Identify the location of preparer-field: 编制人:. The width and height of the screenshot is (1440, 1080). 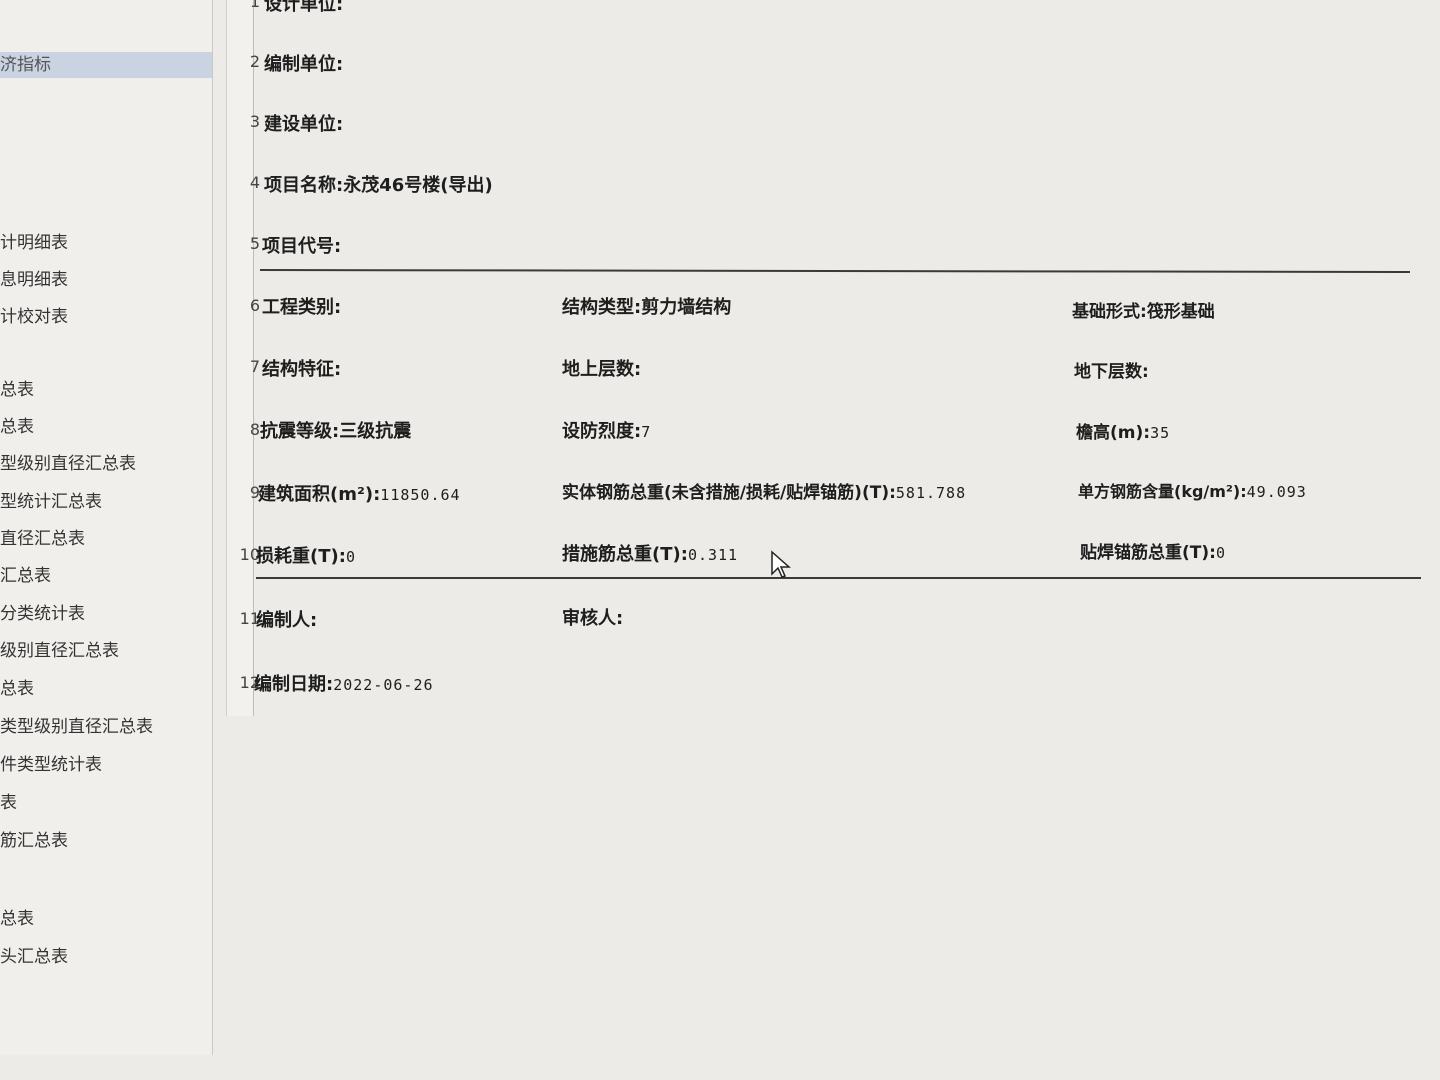
(286, 619).